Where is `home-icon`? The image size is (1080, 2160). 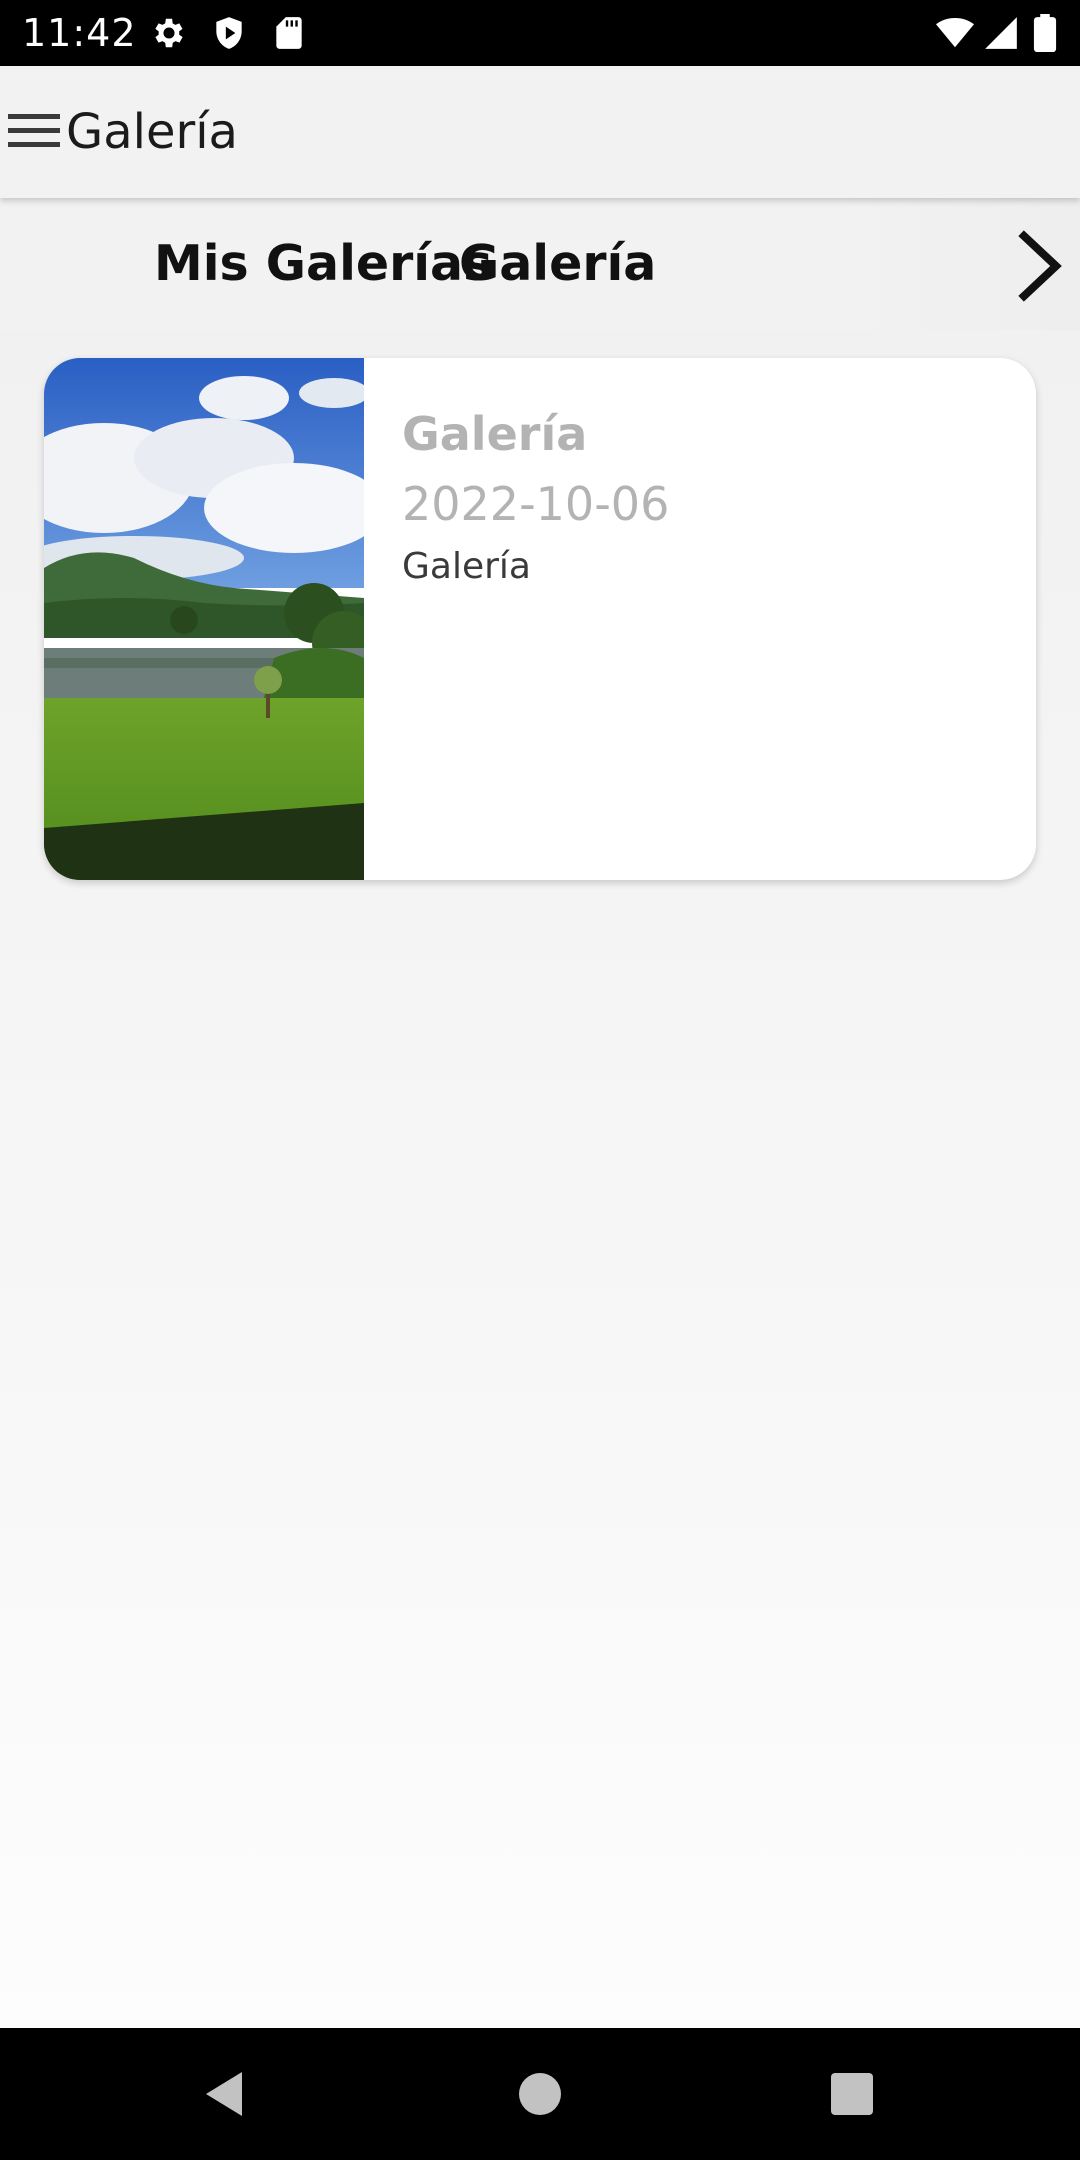
home-icon is located at coordinates (540, 2094).